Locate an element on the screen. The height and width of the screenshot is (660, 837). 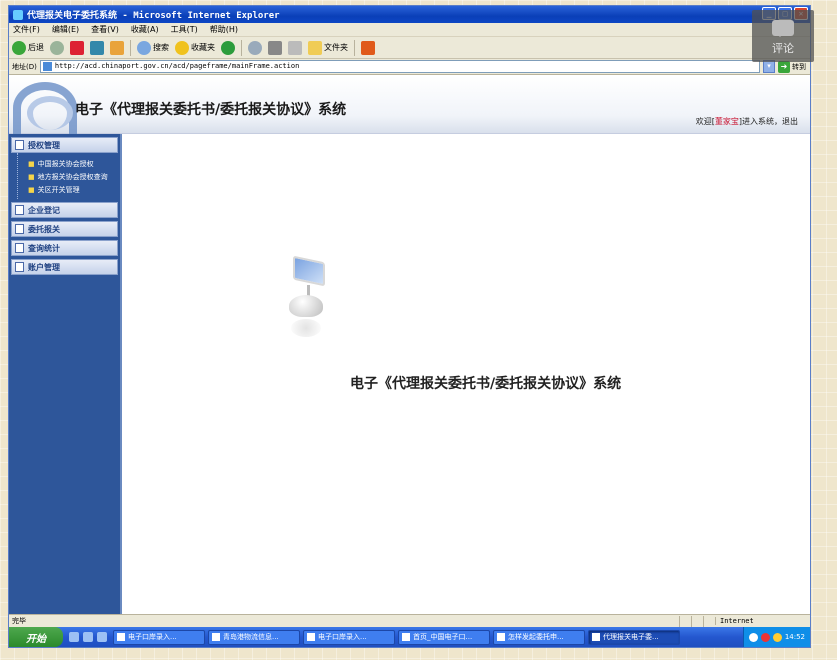
search-icon is located at coordinates (144, 47).